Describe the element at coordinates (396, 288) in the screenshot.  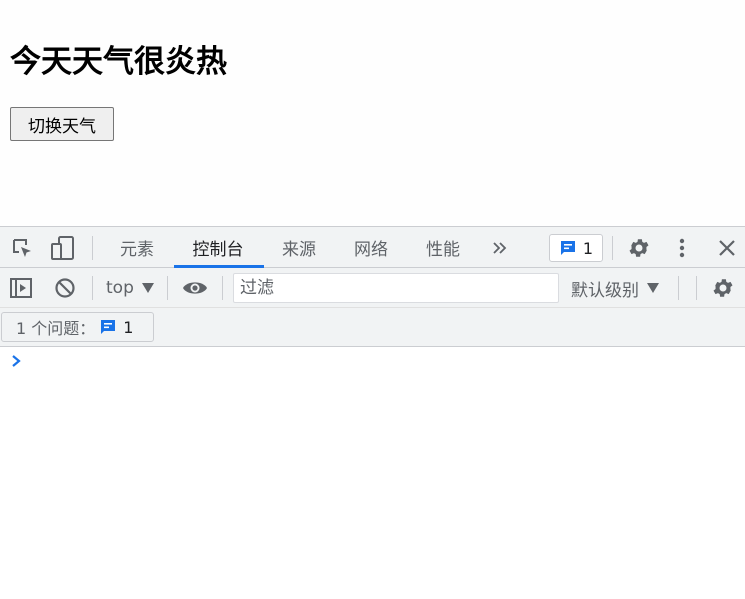
I see `filter-input` at that location.